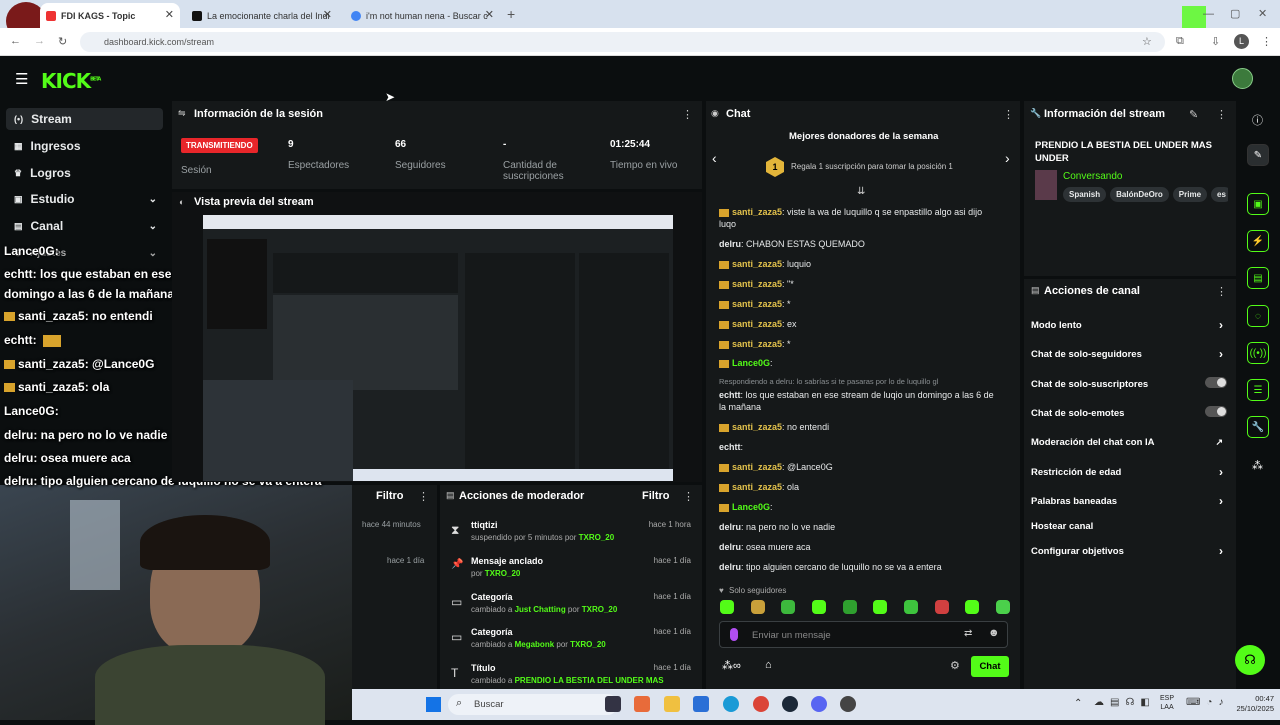 Image resolution: width=1280 pixels, height=725 pixels. What do you see at coordinates (1130, 354) in the screenshot?
I see `followers-only-row: Chat de solo-seguidores ›` at bounding box center [1130, 354].